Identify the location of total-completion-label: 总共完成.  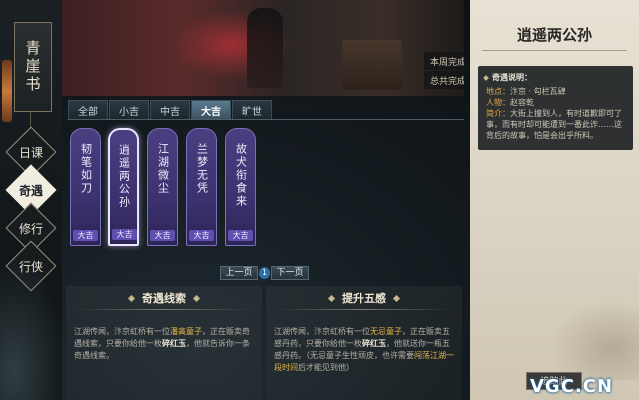
(447, 81).